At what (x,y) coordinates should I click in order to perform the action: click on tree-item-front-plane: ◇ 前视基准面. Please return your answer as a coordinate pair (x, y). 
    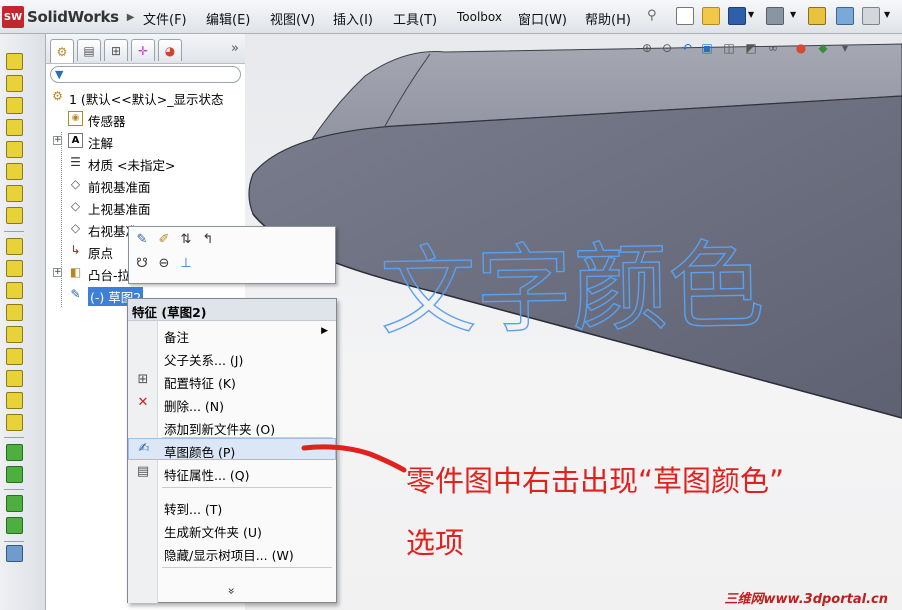
    Looking at the image, I should click on (145, 185).